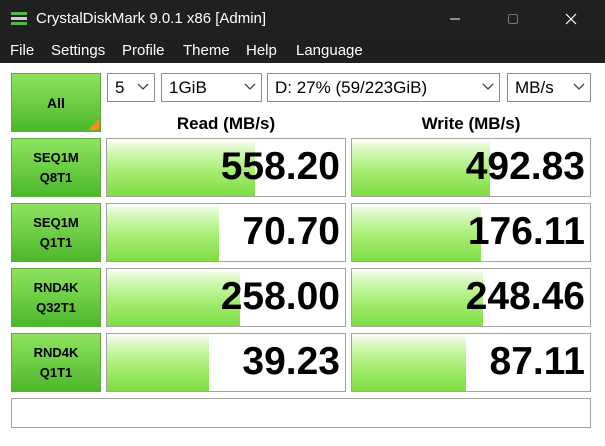  I want to click on read-speed-value: 39.23, so click(291, 361).